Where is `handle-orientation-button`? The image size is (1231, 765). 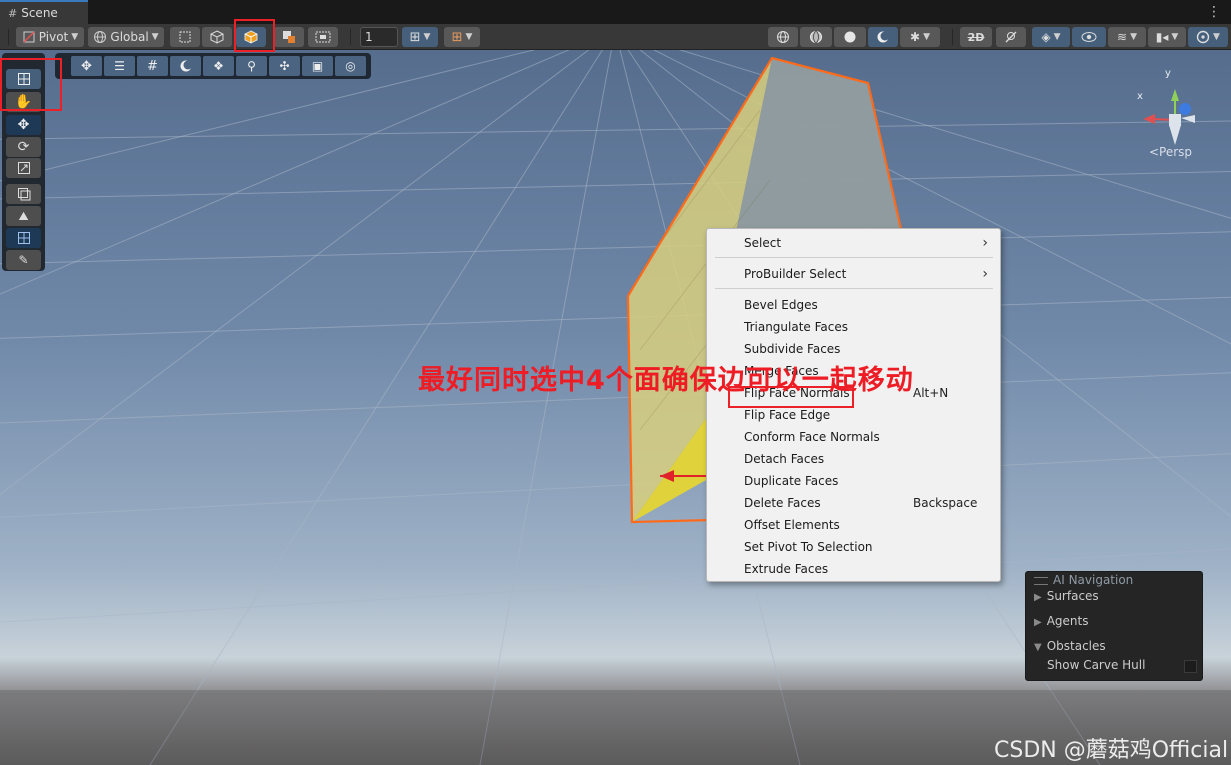 handle-orientation-button is located at coordinates (323, 37).